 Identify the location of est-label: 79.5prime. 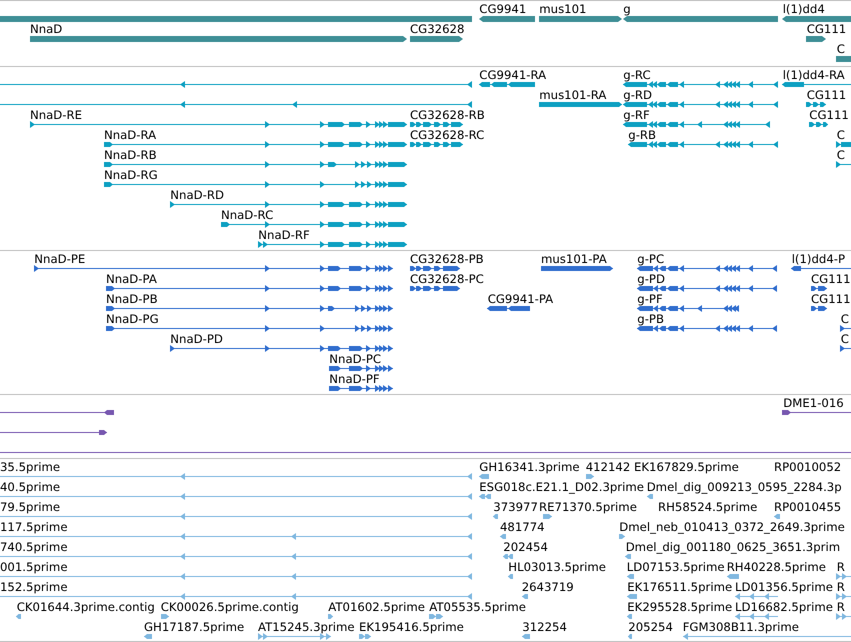
(30, 507).